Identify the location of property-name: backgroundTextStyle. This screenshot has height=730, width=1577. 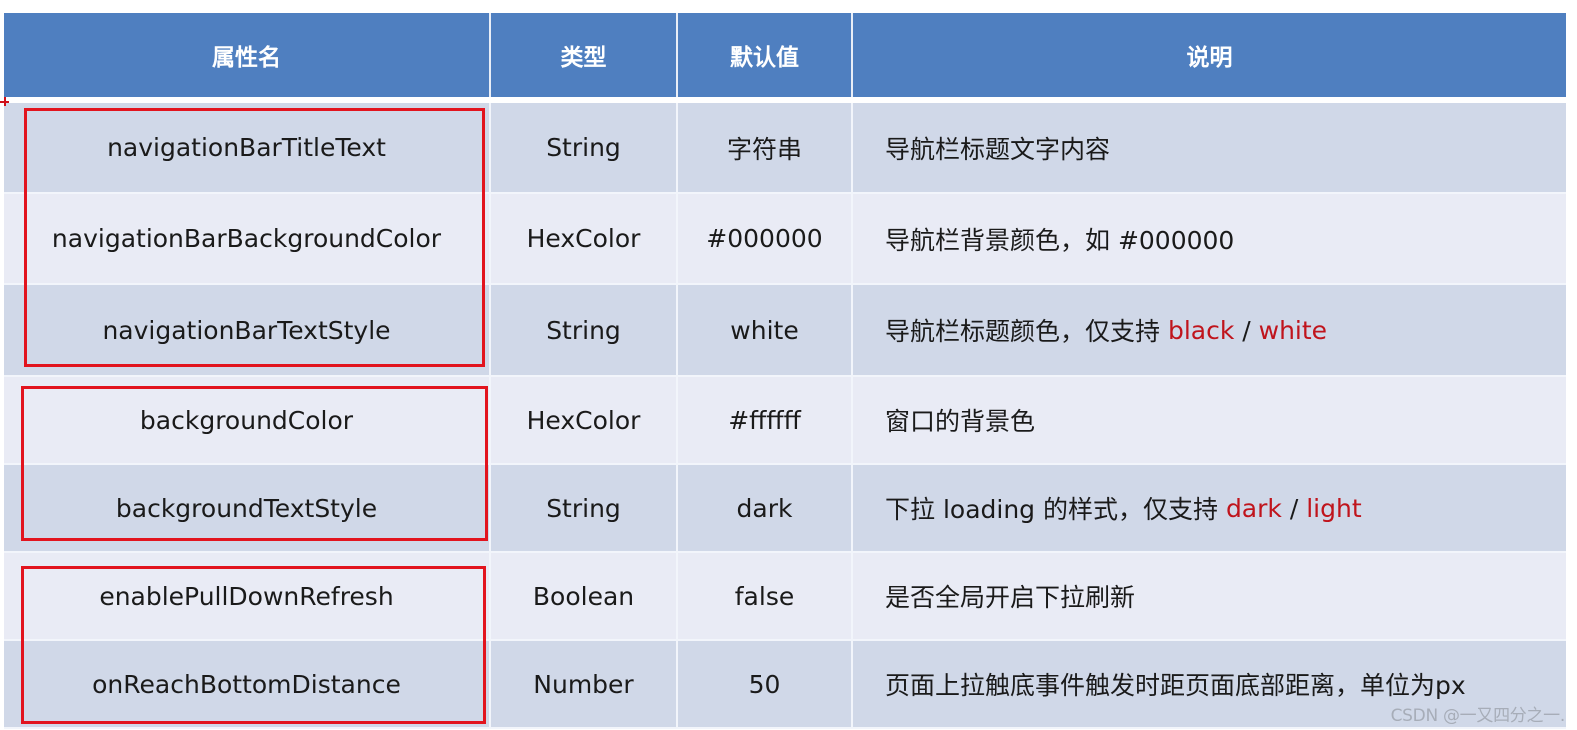
(247, 508).